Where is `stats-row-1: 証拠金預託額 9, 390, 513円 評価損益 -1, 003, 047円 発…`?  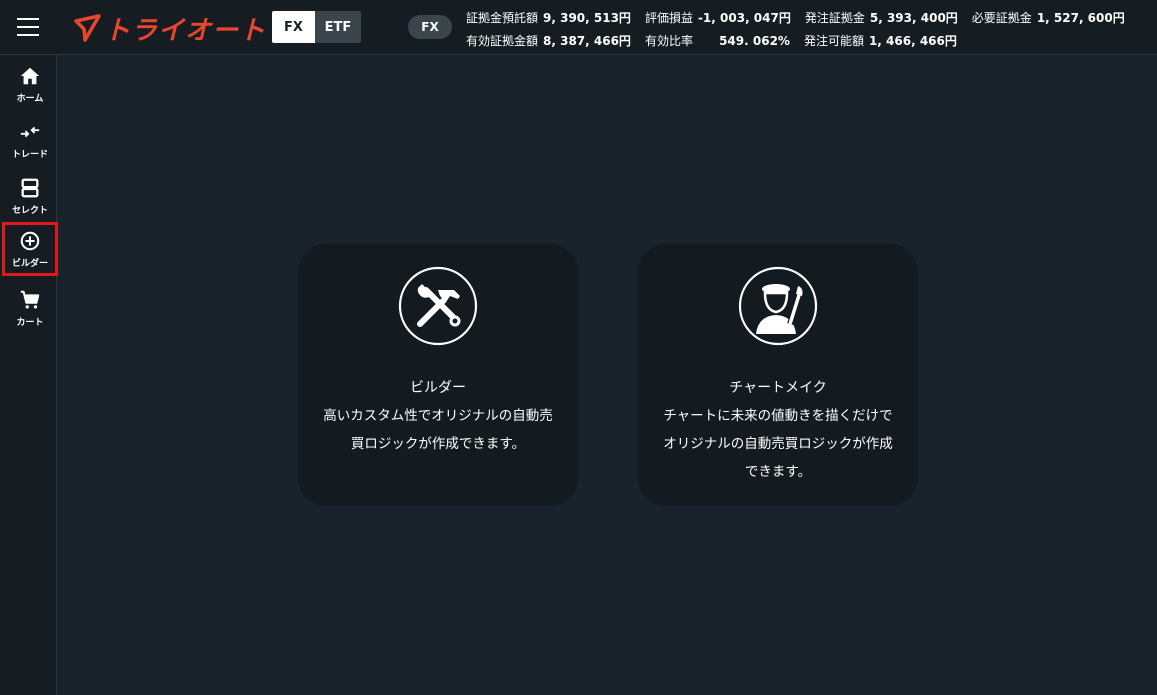
stats-row-1: 証拠金預託額 9, 390, 513円 評価損益 -1, 003, 047円 発… is located at coordinates (802, 18).